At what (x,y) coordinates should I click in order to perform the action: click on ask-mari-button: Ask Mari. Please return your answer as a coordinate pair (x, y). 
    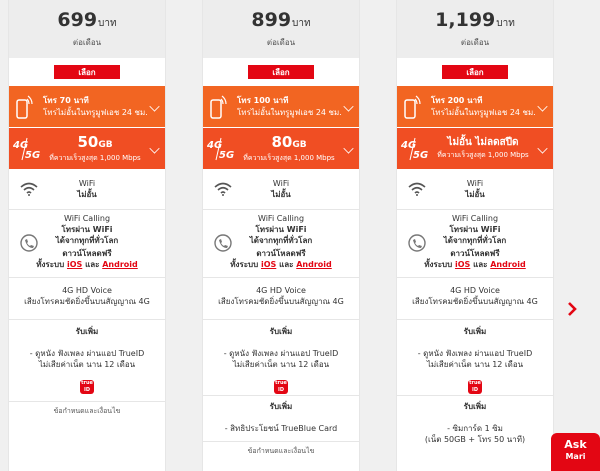
    Looking at the image, I should click on (575, 452).